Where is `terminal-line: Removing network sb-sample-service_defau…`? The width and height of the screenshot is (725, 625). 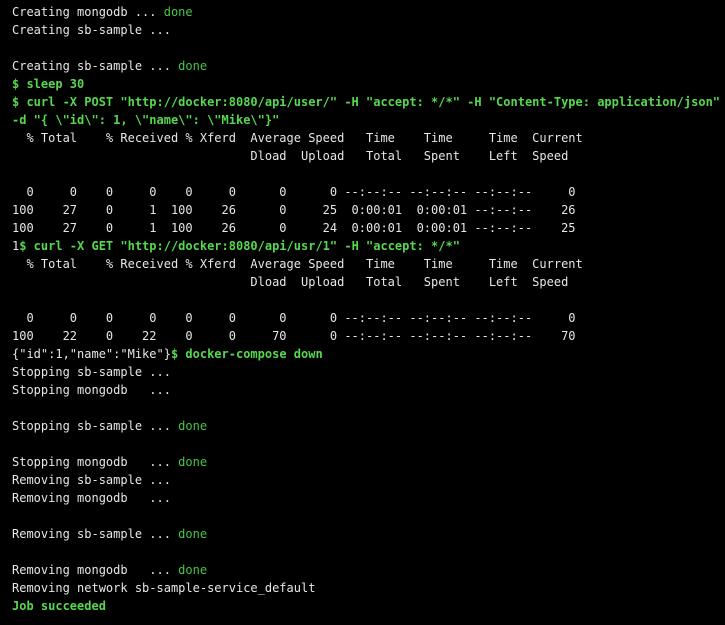
terminal-line: Removing network sb-sample-service_defau… is located at coordinates (368, 588).